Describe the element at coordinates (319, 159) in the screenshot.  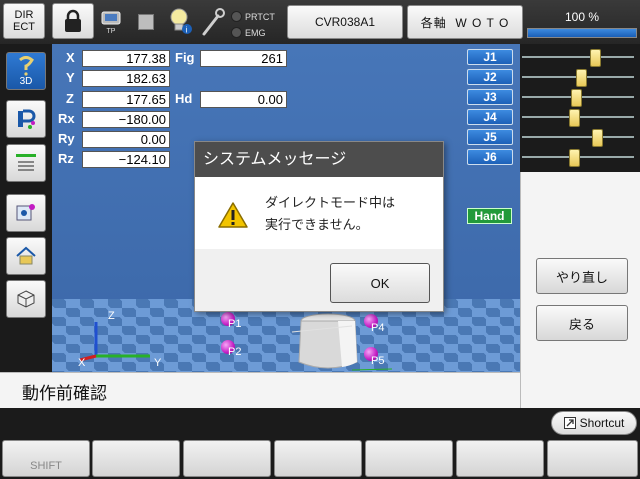
I see `dialog-title: システムメッセージ` at that location.